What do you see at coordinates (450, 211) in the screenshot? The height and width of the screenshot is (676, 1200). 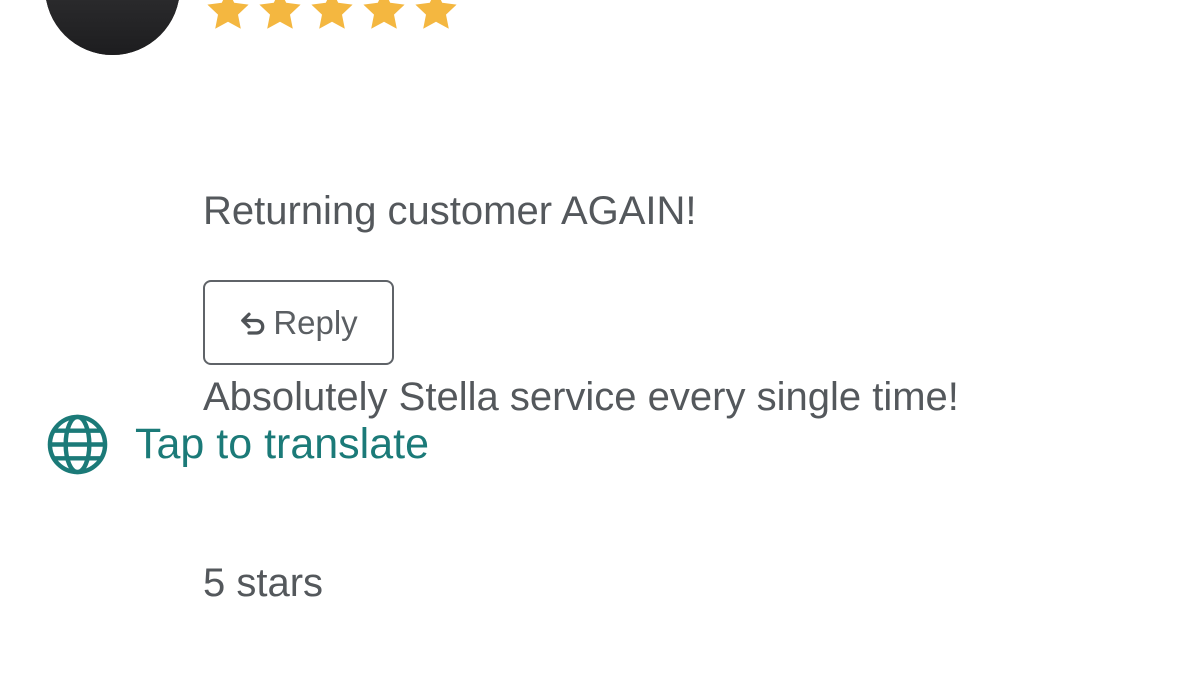 I see `review-line: Returning customer AGAIN!` at bounding box center [450, 211].